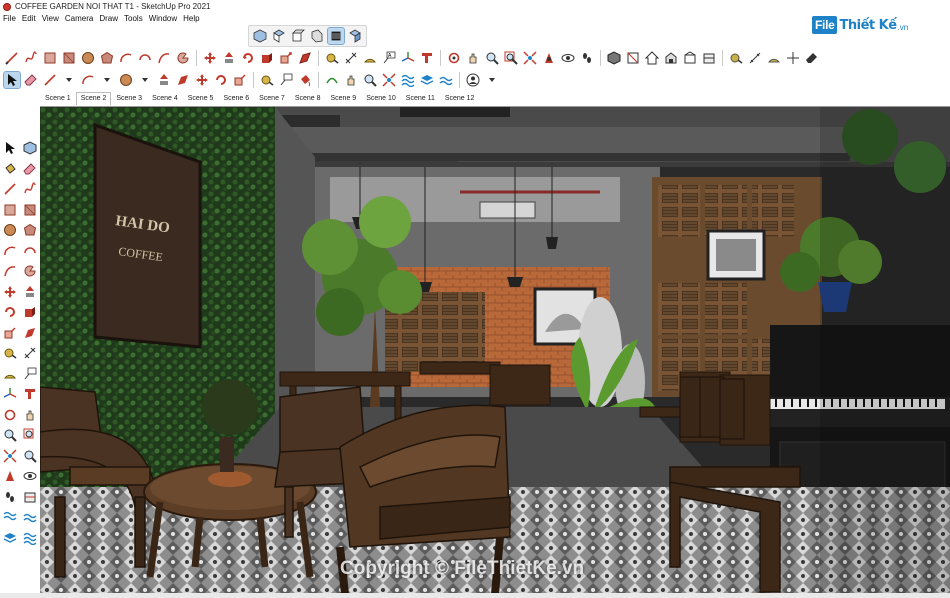 This screenshot has height=598, width=950. I want to click on menu-draw: Draw, so click(108, 19).